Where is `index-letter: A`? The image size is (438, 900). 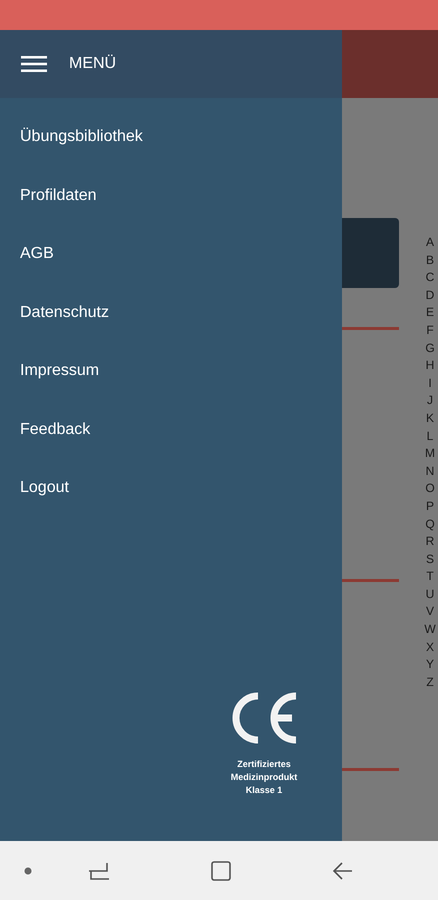 index-letter: A is located at coordinates (430, 243).